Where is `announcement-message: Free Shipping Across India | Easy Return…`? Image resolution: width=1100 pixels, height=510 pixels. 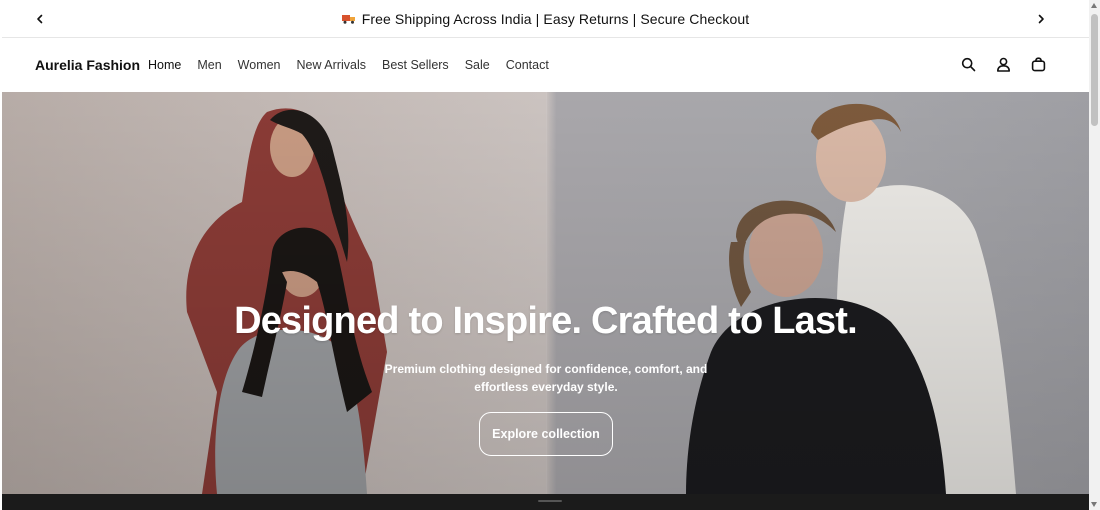
announcement-message: Free Shipping Across India | Easy Return… is located at coordinates (545, 18).